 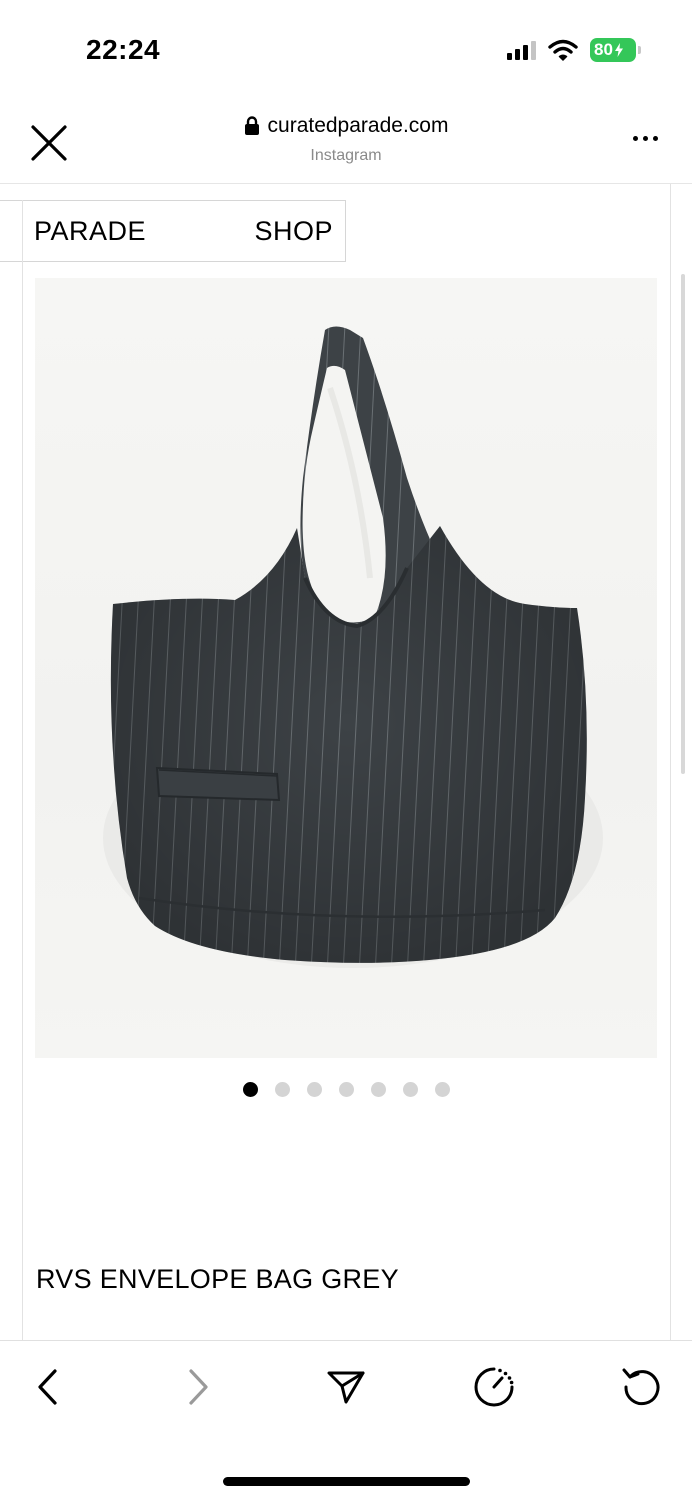 I want to click on source-label: Instagram, so click(x=346, y=155).